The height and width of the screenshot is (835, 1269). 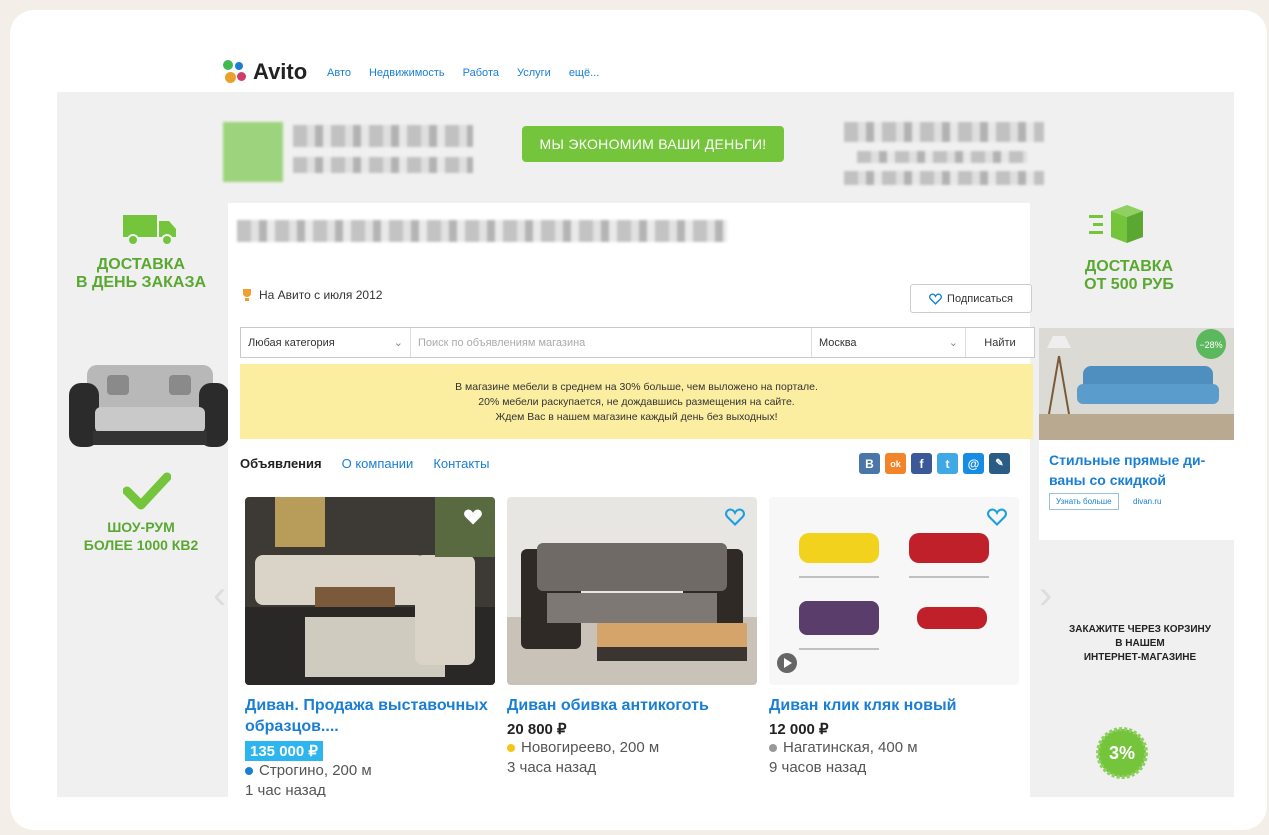 What do you see at coordinates (481, 73) in the screenshot?
I see `nav-jobs: Работа` at bounding box center [481, 73].